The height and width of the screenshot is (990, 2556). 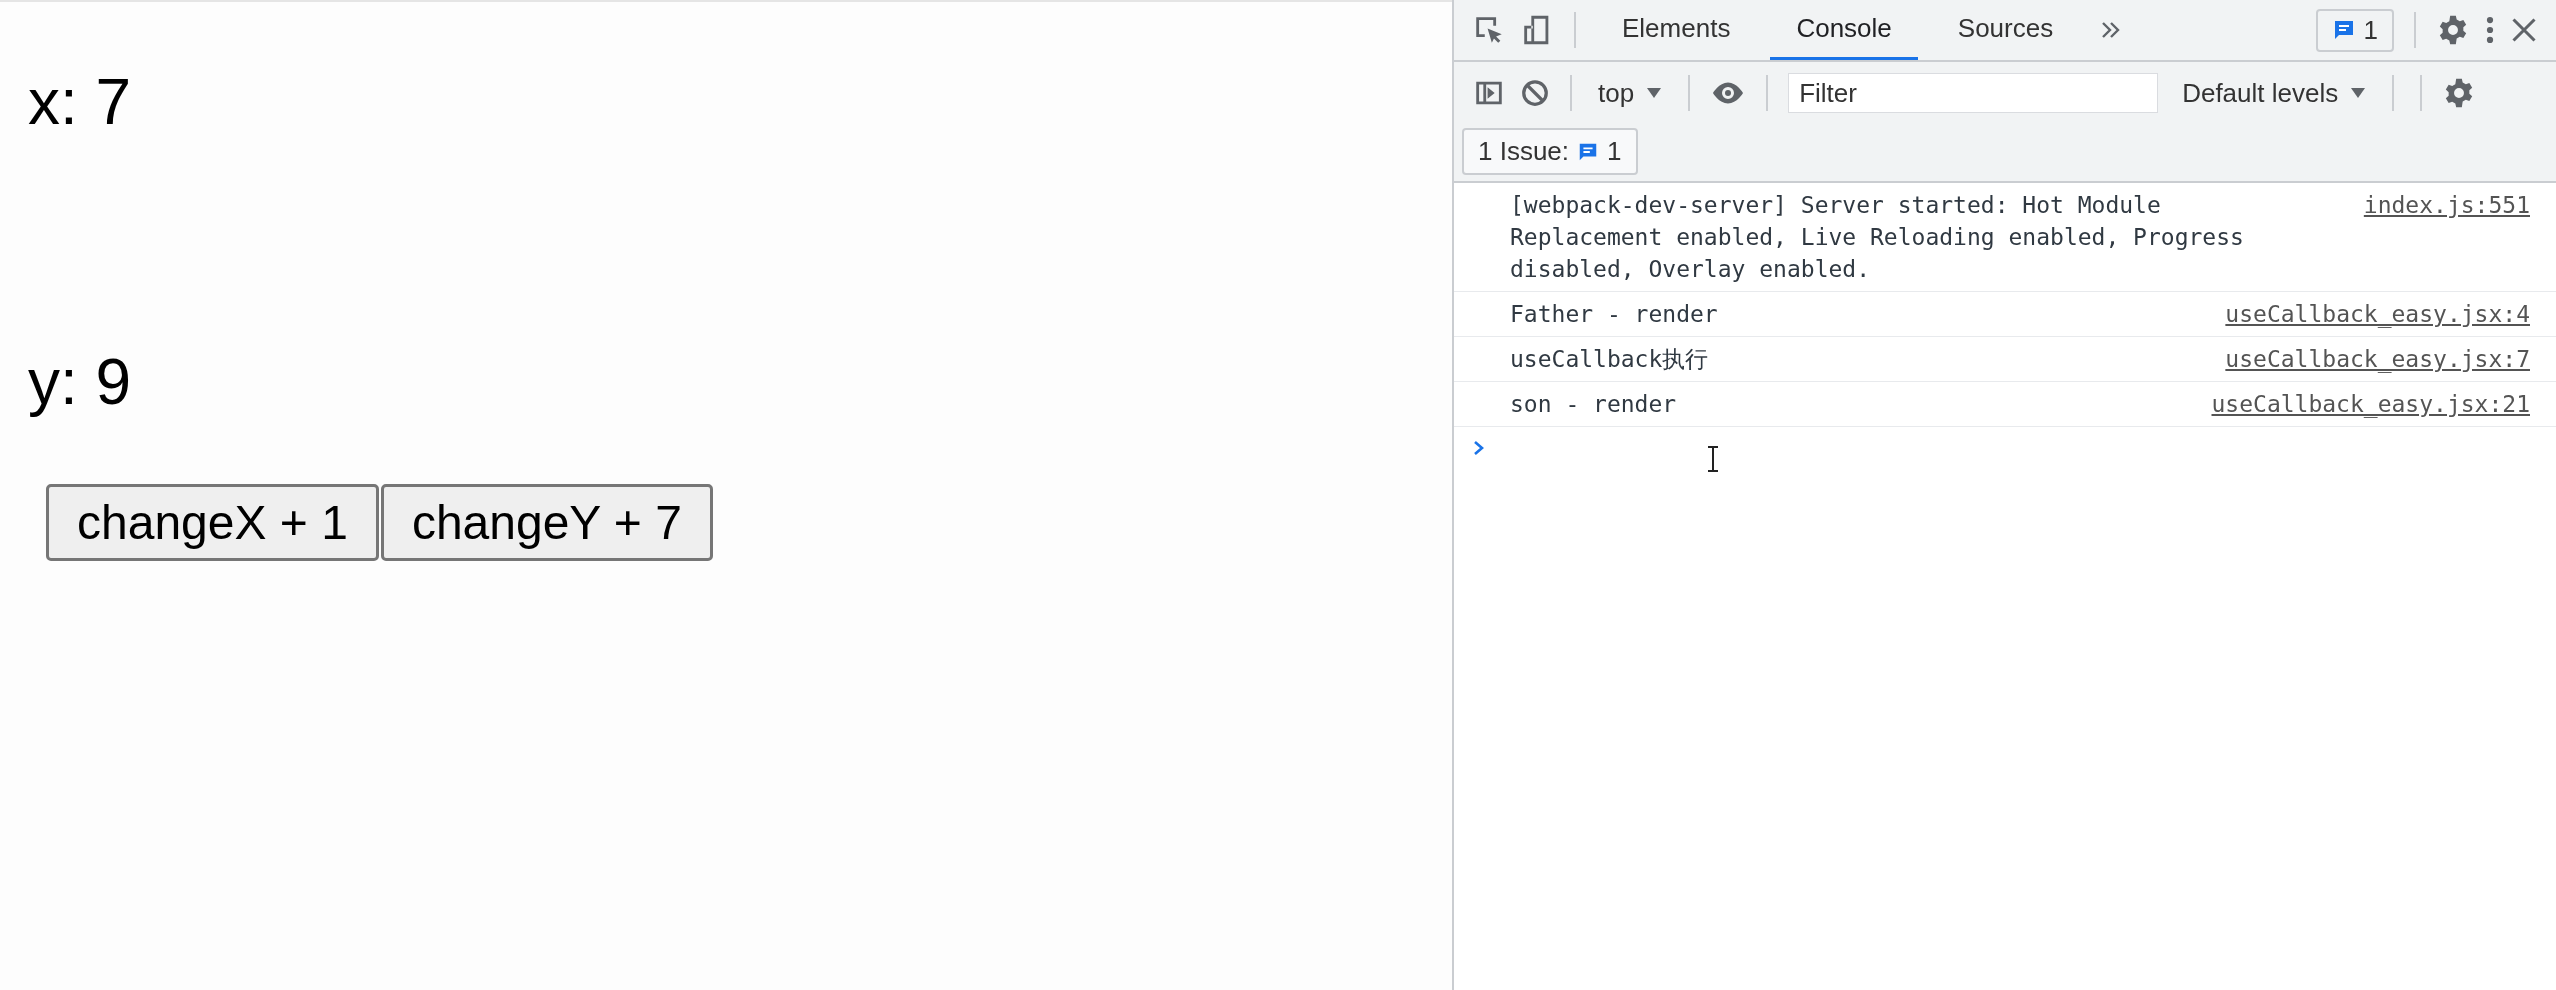 What do you see at coordinates (1614, 314) in the screenshot?
I see `console-message: Father - render` at bounding box center [1614, 314].